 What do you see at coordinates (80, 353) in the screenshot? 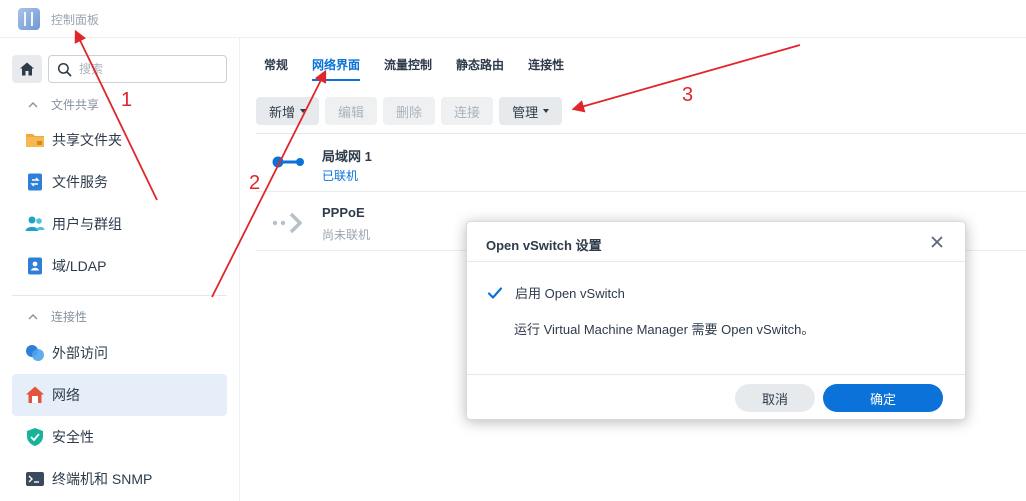
I see `sidebar-item-label: 外部访问` at bounding box center [80, 353].